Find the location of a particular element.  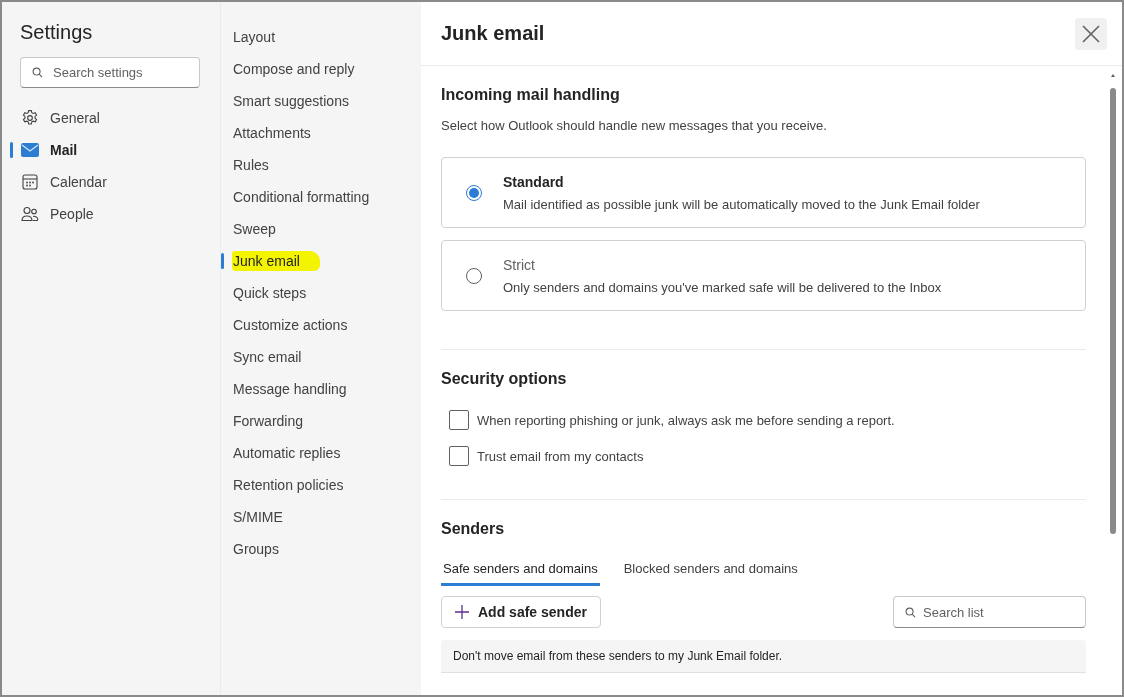

close-icon is located at coordinates (1091, 33).